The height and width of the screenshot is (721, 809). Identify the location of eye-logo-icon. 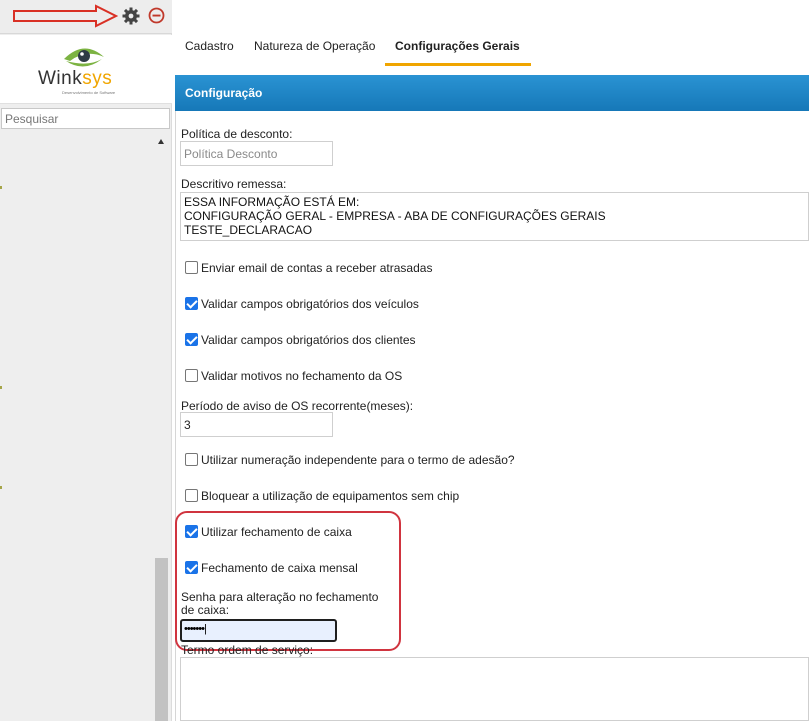
(84, 57).